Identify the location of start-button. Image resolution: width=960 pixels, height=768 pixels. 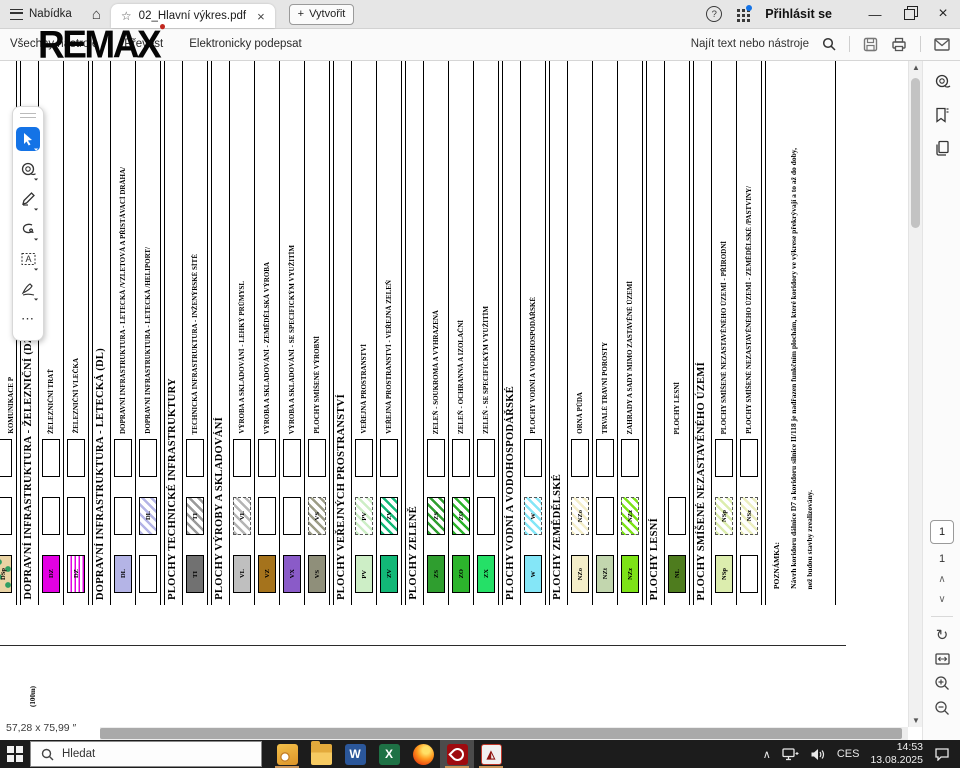
(15, 754).